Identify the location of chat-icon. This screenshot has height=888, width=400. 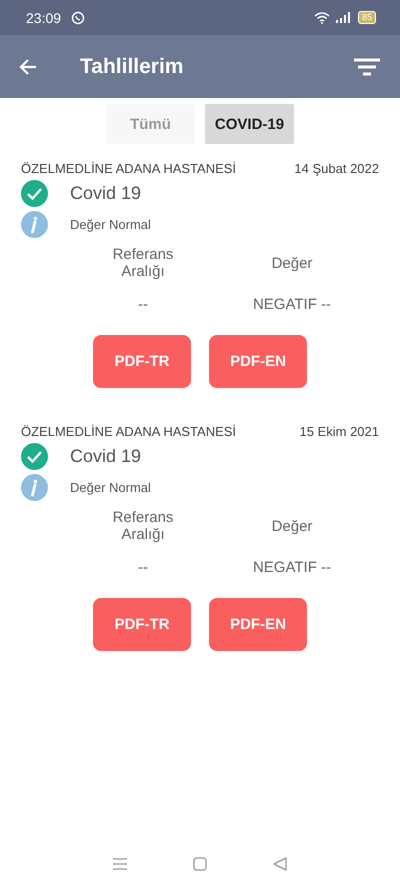
(78, 17).